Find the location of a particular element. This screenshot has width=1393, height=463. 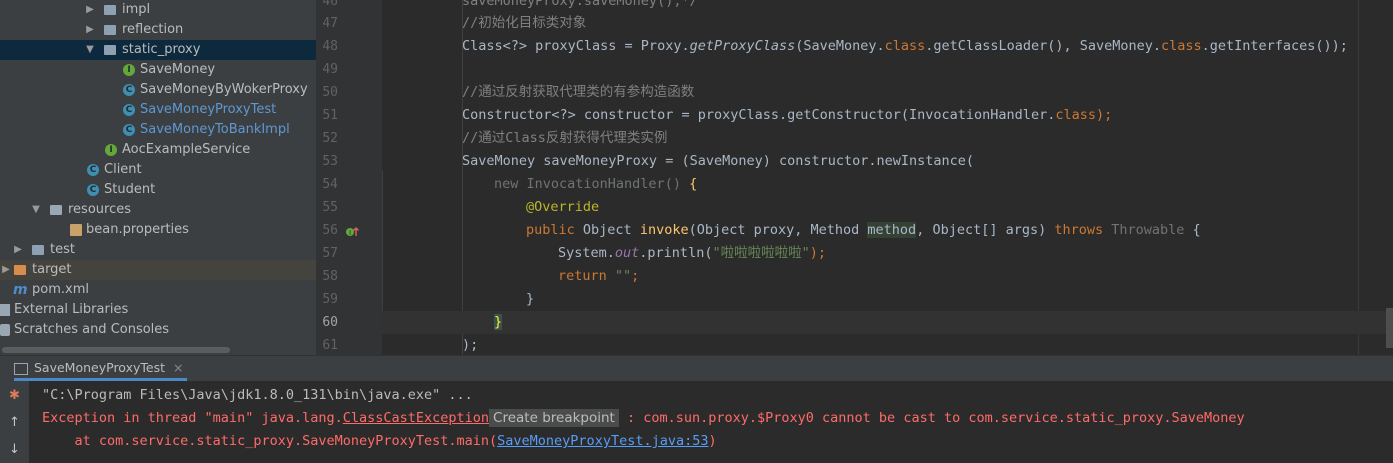

tree-item-savemoneyproxytest: C SaveMoneyProxyTest is located at coordinates (158, 110).